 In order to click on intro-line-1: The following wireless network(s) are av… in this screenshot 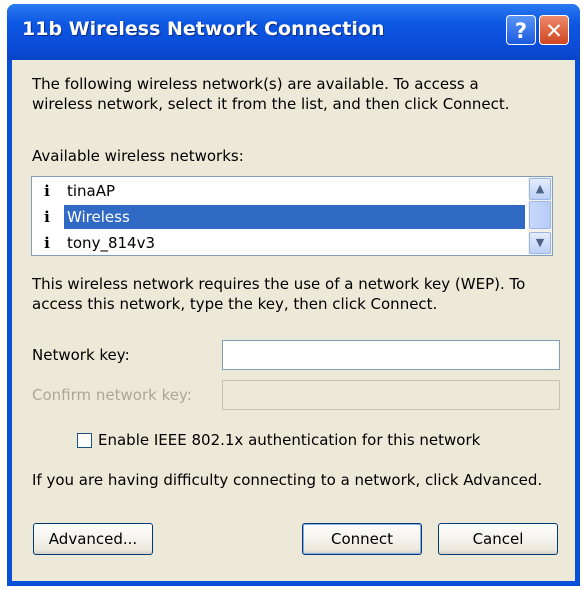, I will do `click(255, 84)`.